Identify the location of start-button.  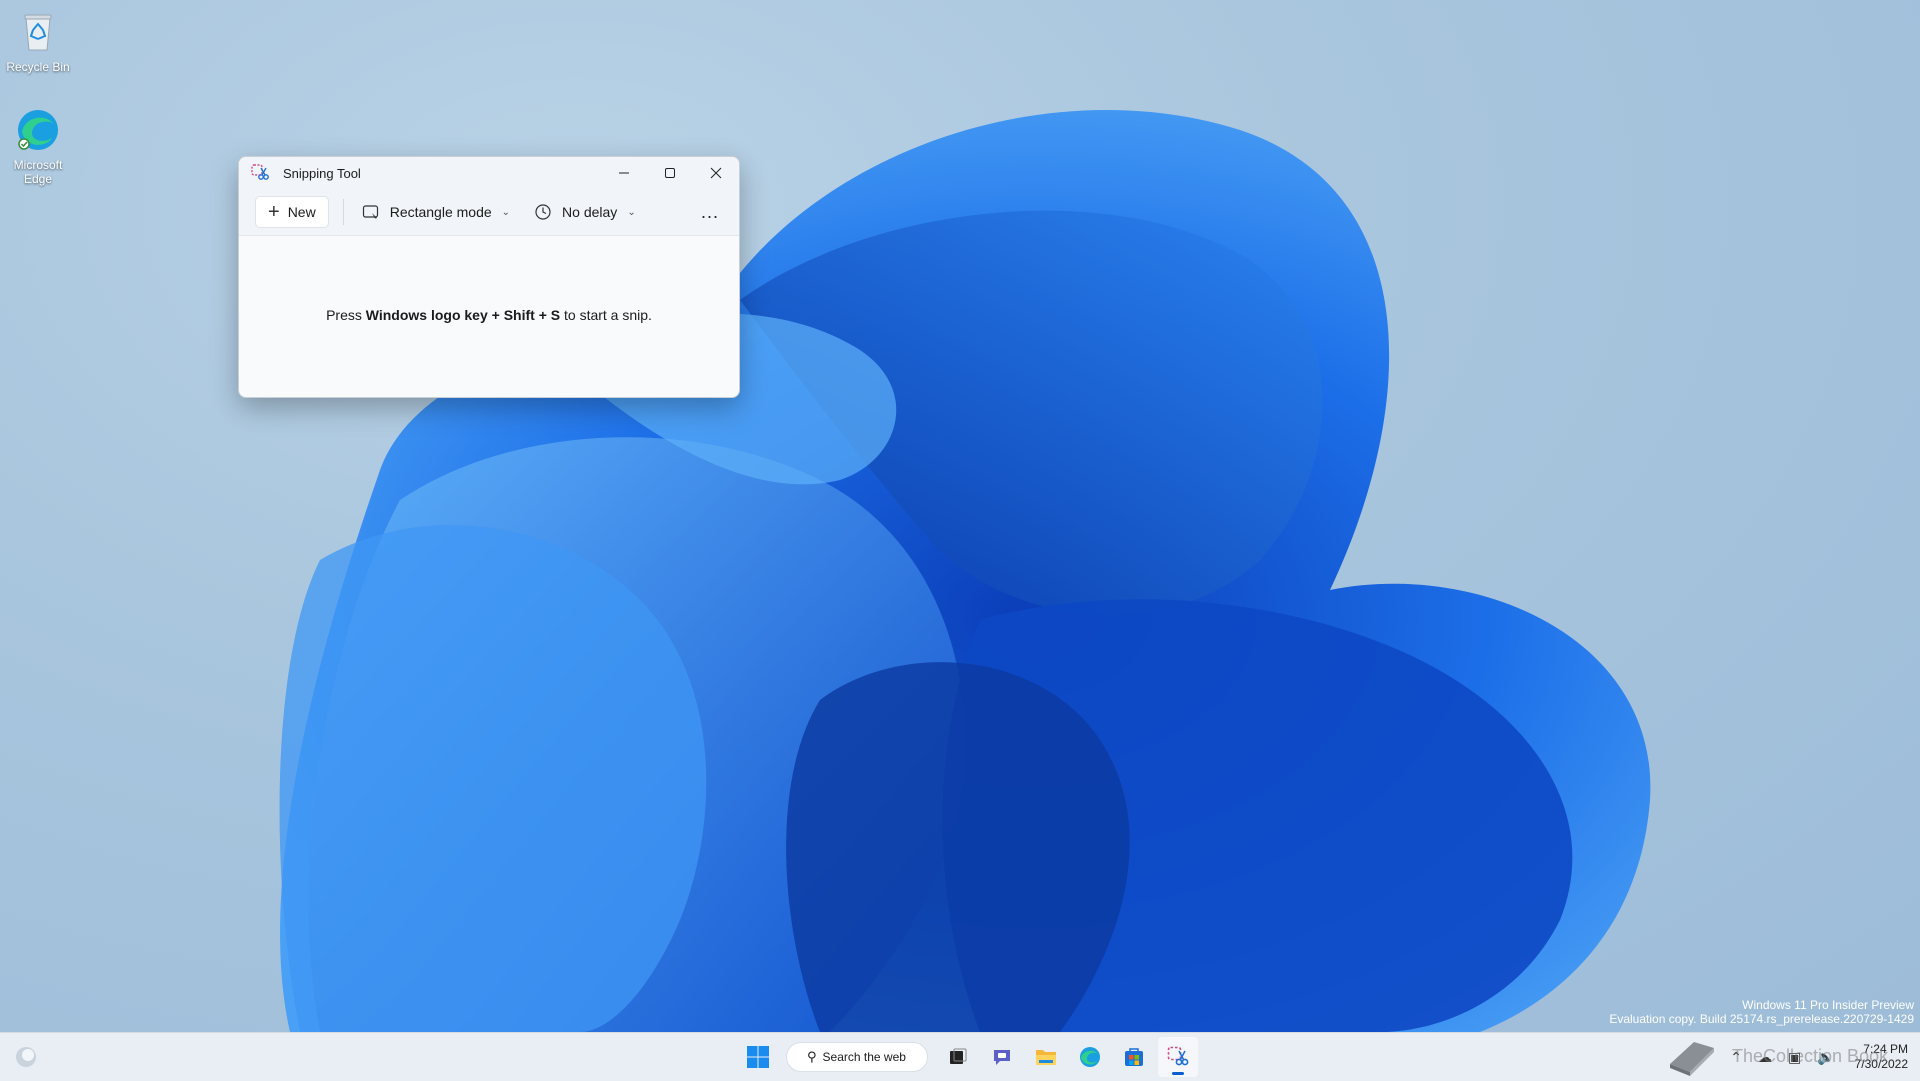
(758, 1057).